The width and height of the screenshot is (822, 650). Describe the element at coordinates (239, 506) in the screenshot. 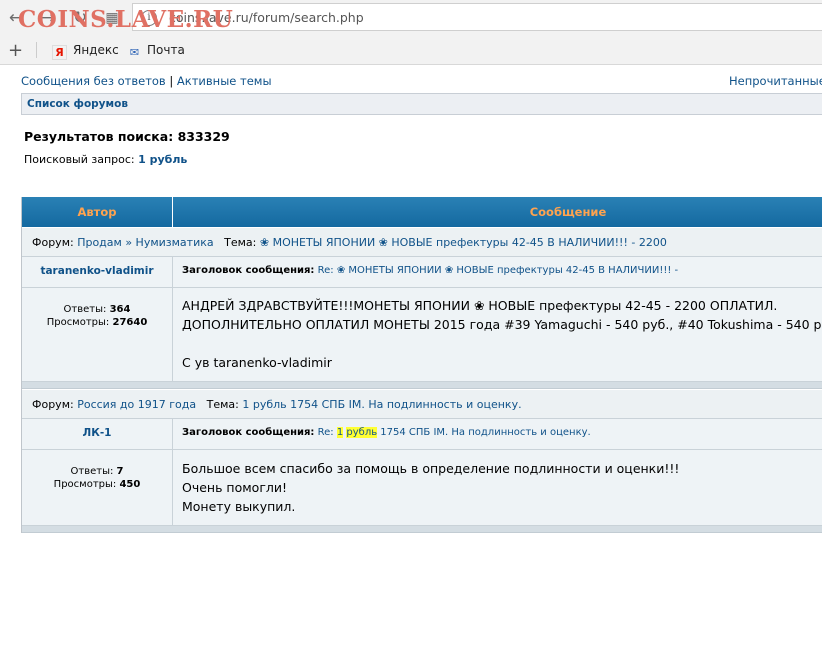

I see `message-line: Монету выкупил.` at that location.